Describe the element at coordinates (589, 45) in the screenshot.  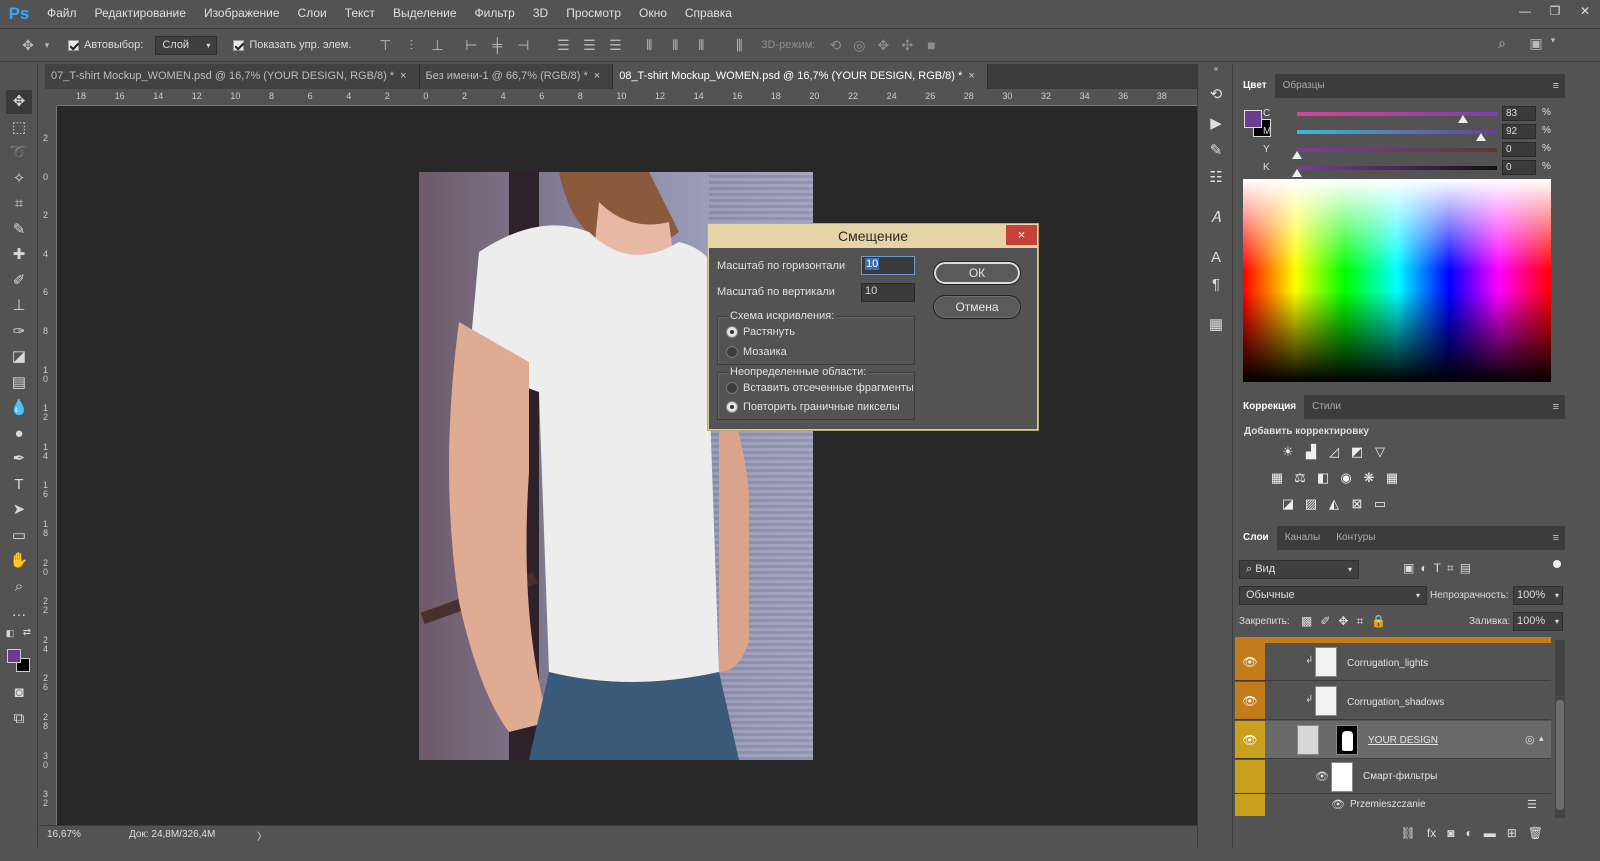
I see `distribute-vcenter-icon: ☰` at that location.